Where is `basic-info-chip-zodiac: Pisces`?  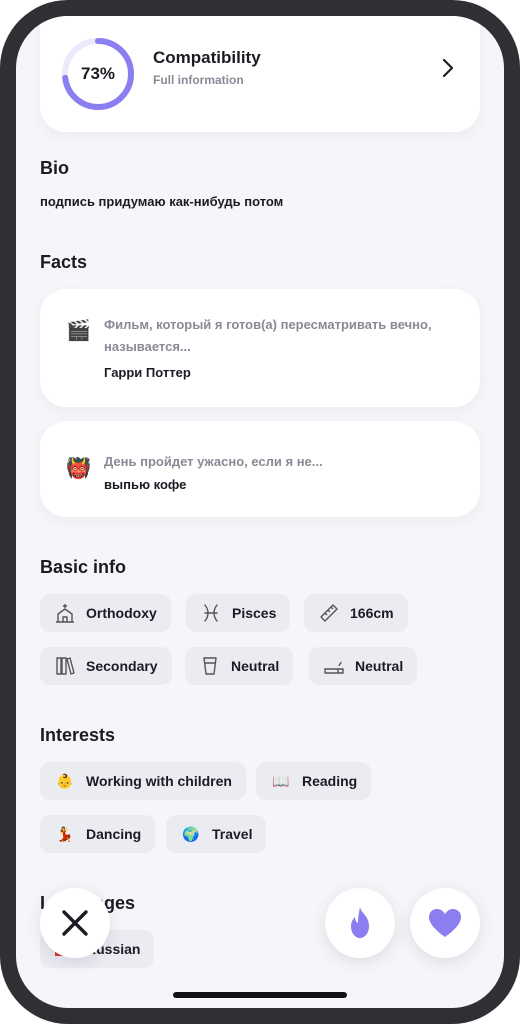 basic-info-chip-zodiac: Pisces is located at coordinates (238, 613).